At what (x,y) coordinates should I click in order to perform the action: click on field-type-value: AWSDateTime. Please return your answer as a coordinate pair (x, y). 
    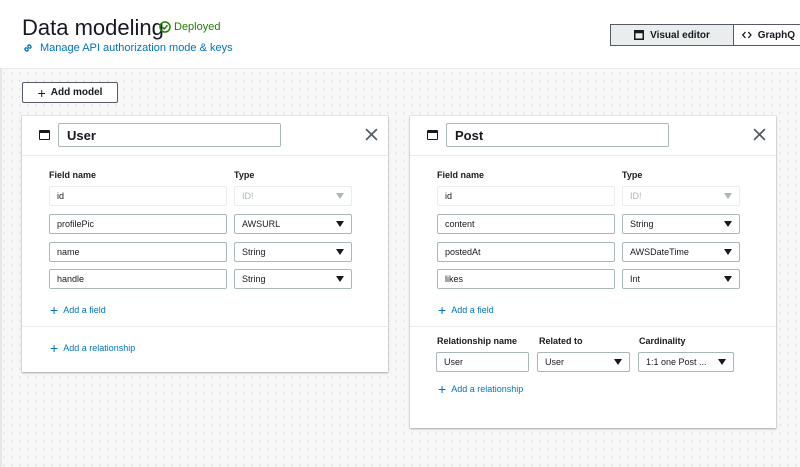
    Looking at the image, I should click on (659, 252).